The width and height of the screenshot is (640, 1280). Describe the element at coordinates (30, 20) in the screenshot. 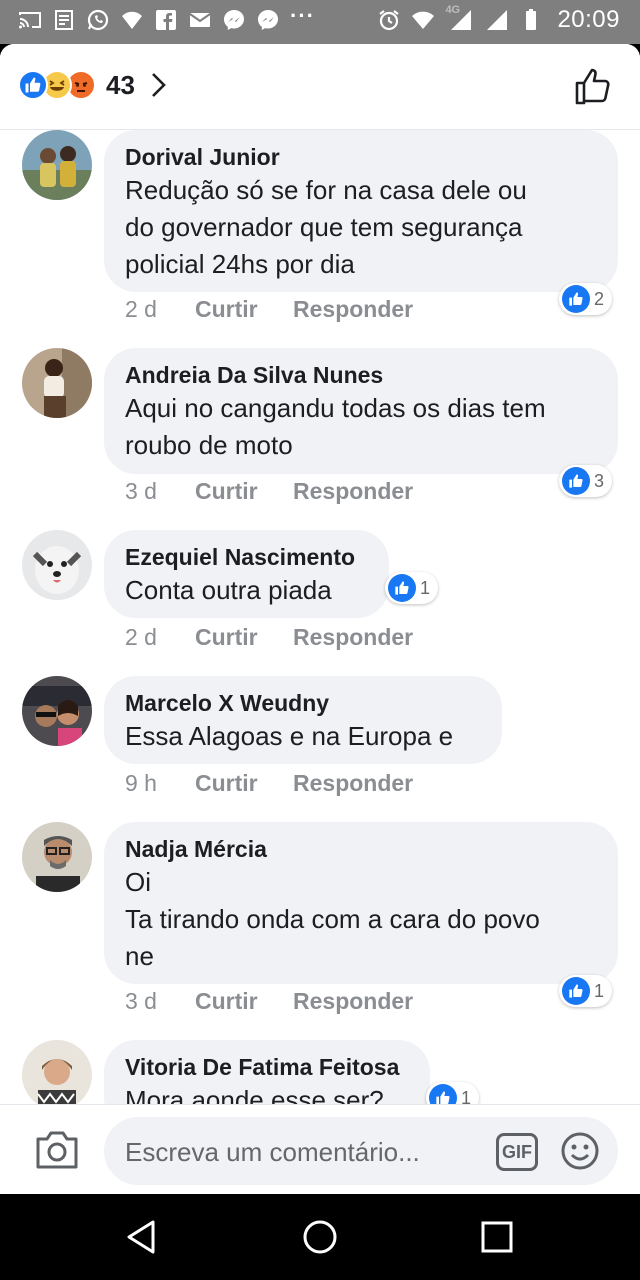

I see `cast-icon` at that location.